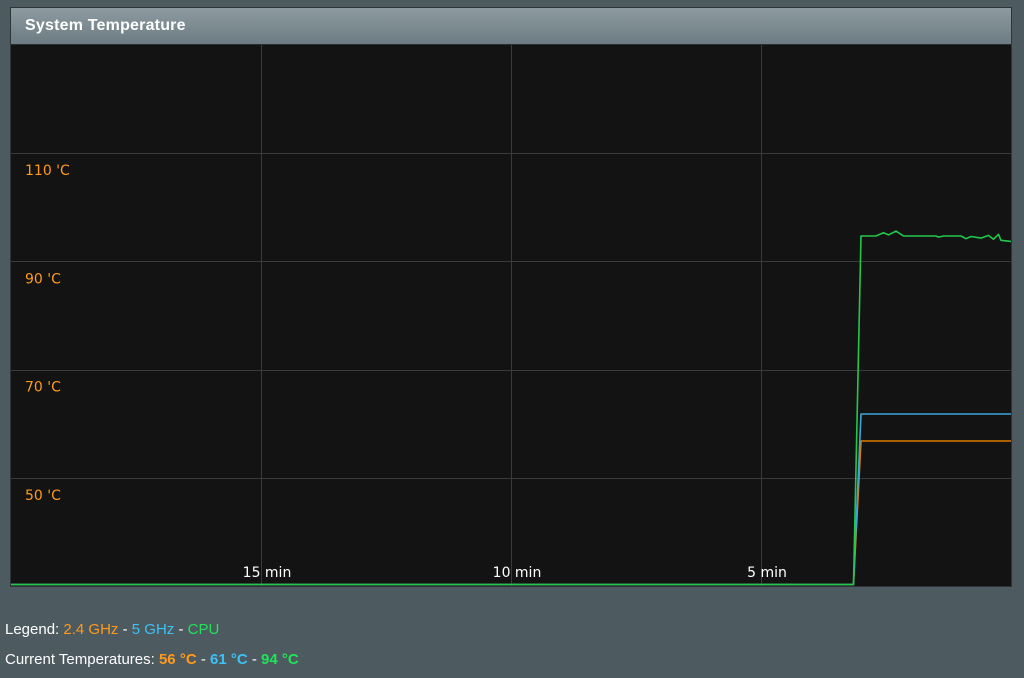  Describe the element at coordinates (229, 659) in the screenshot. I see `current-temp-5ghz: 61 °C` at that location.